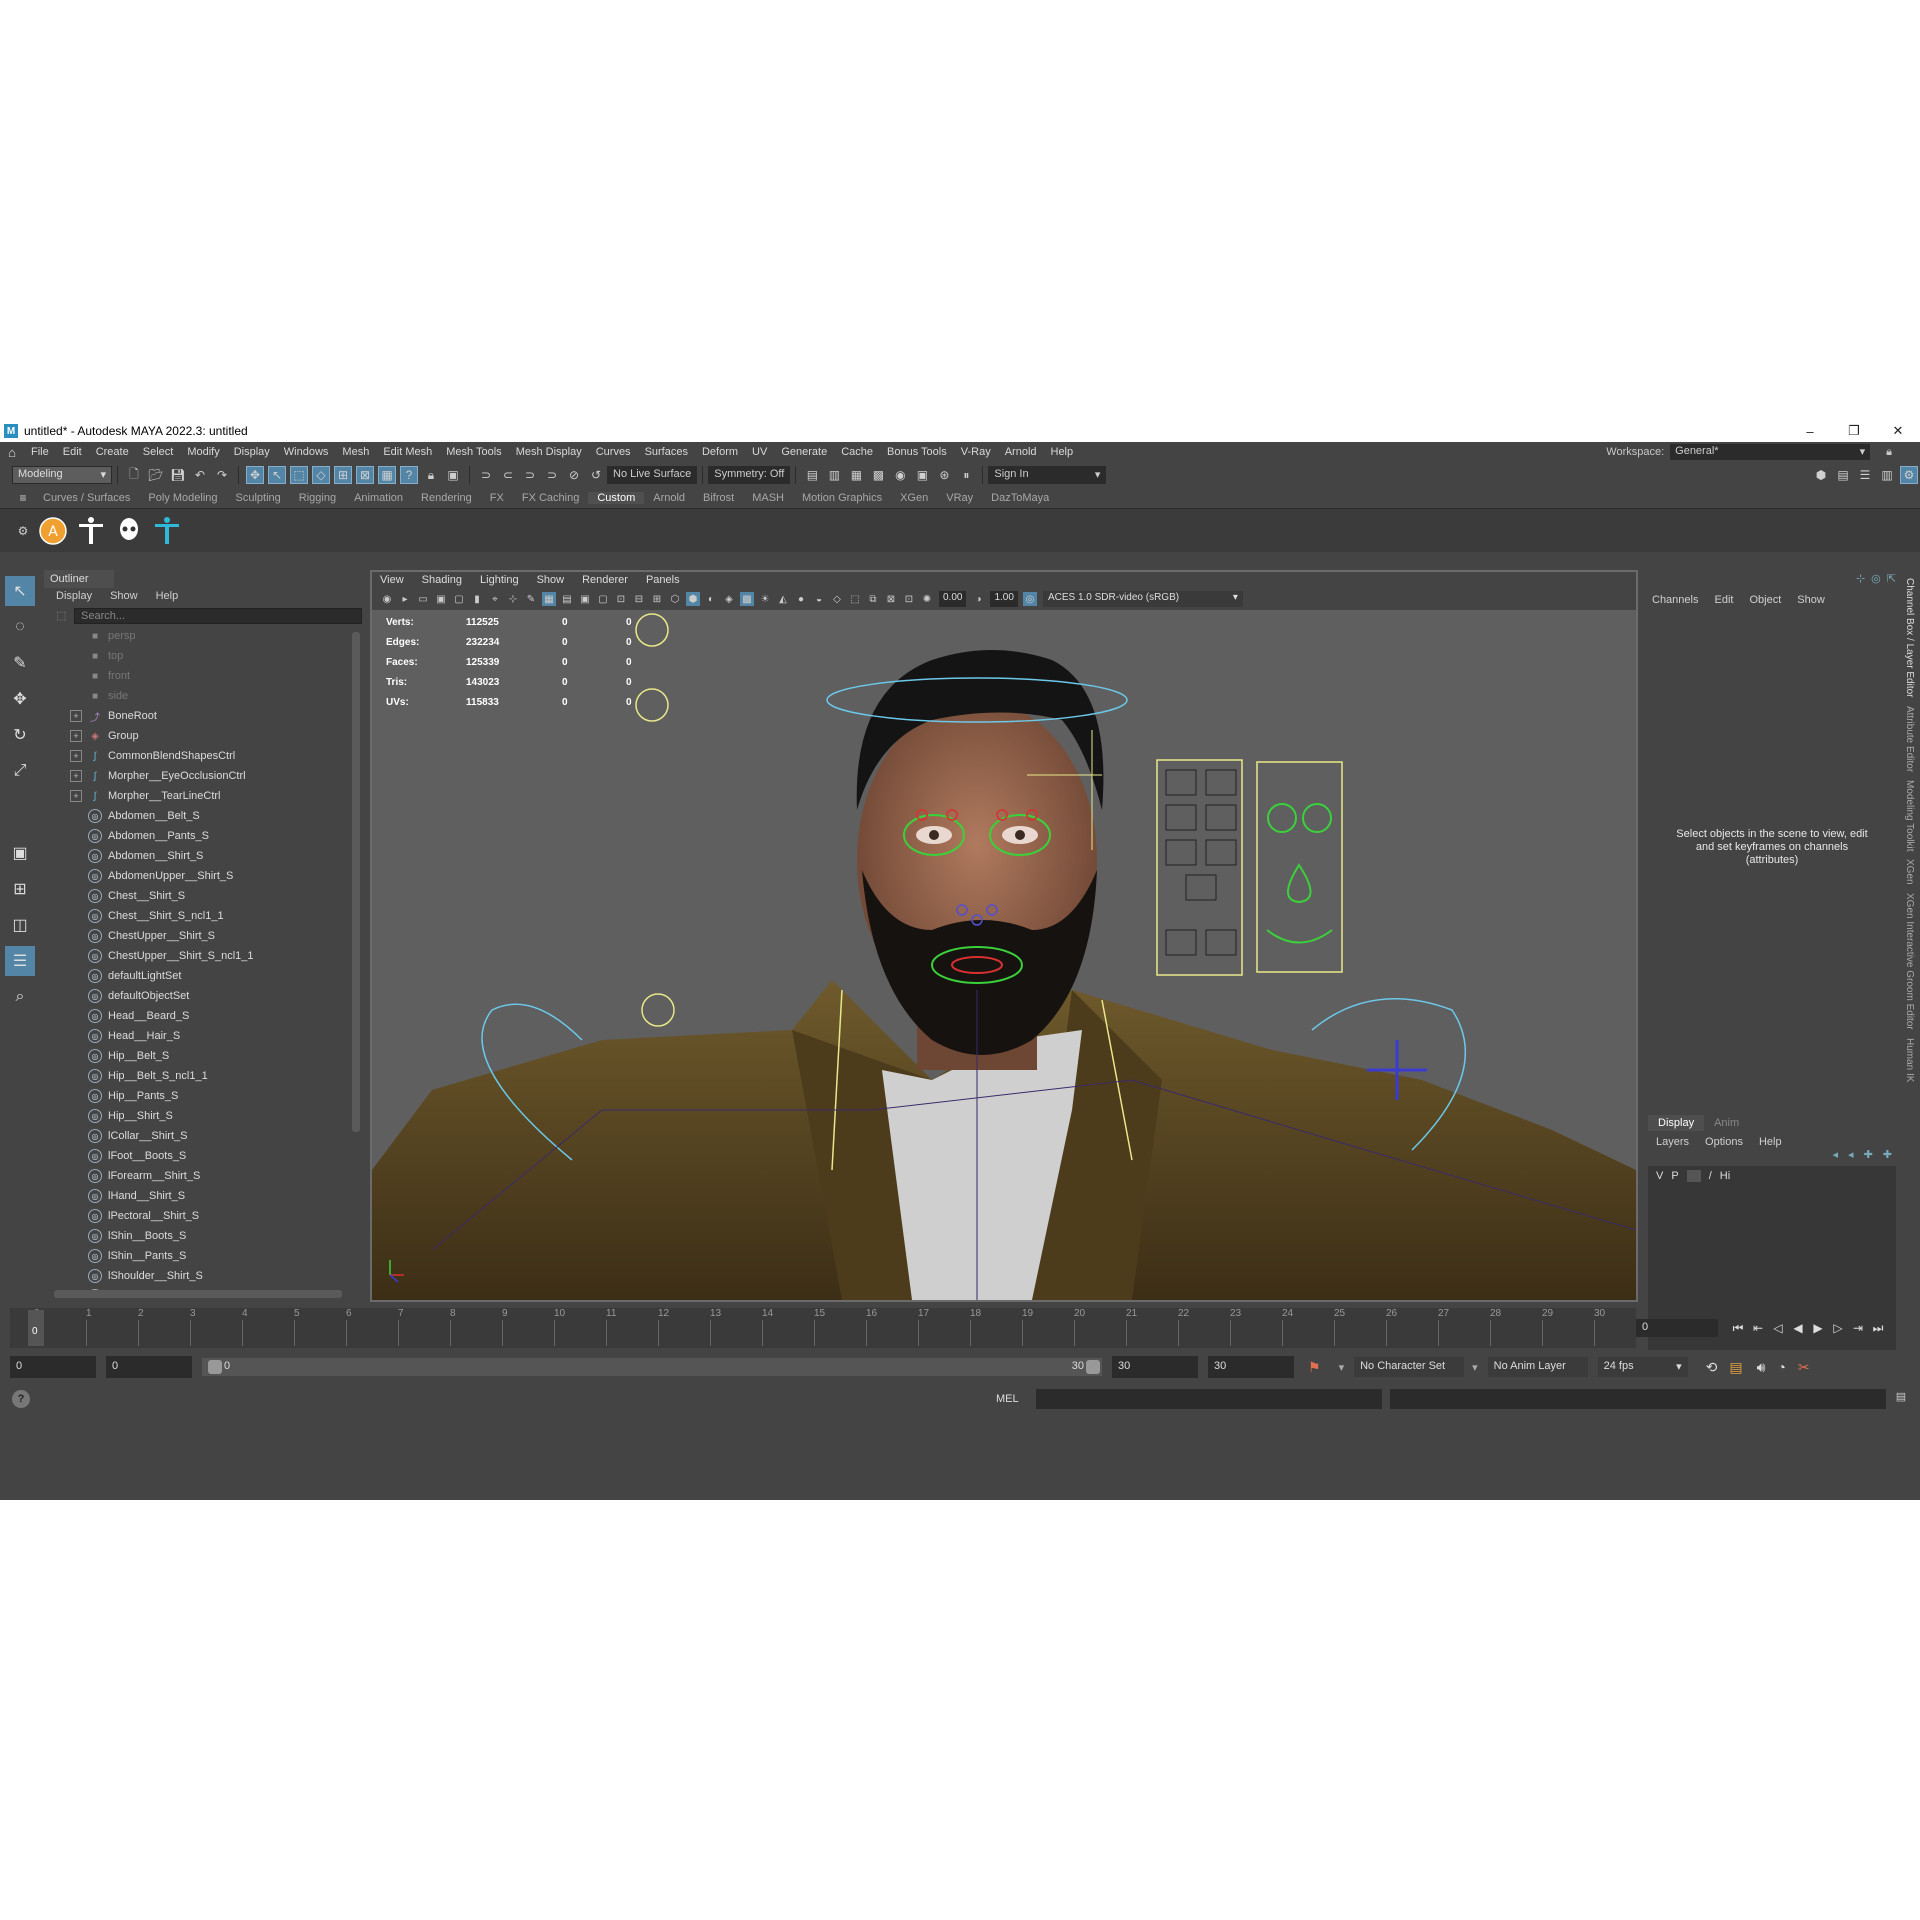 This screenshot has width=1920, height=1920. What do you see at coordinates (567, 599) in the screenshot?
I see `film-gate-2-icon: ▤` at bounding box center [567, 599].